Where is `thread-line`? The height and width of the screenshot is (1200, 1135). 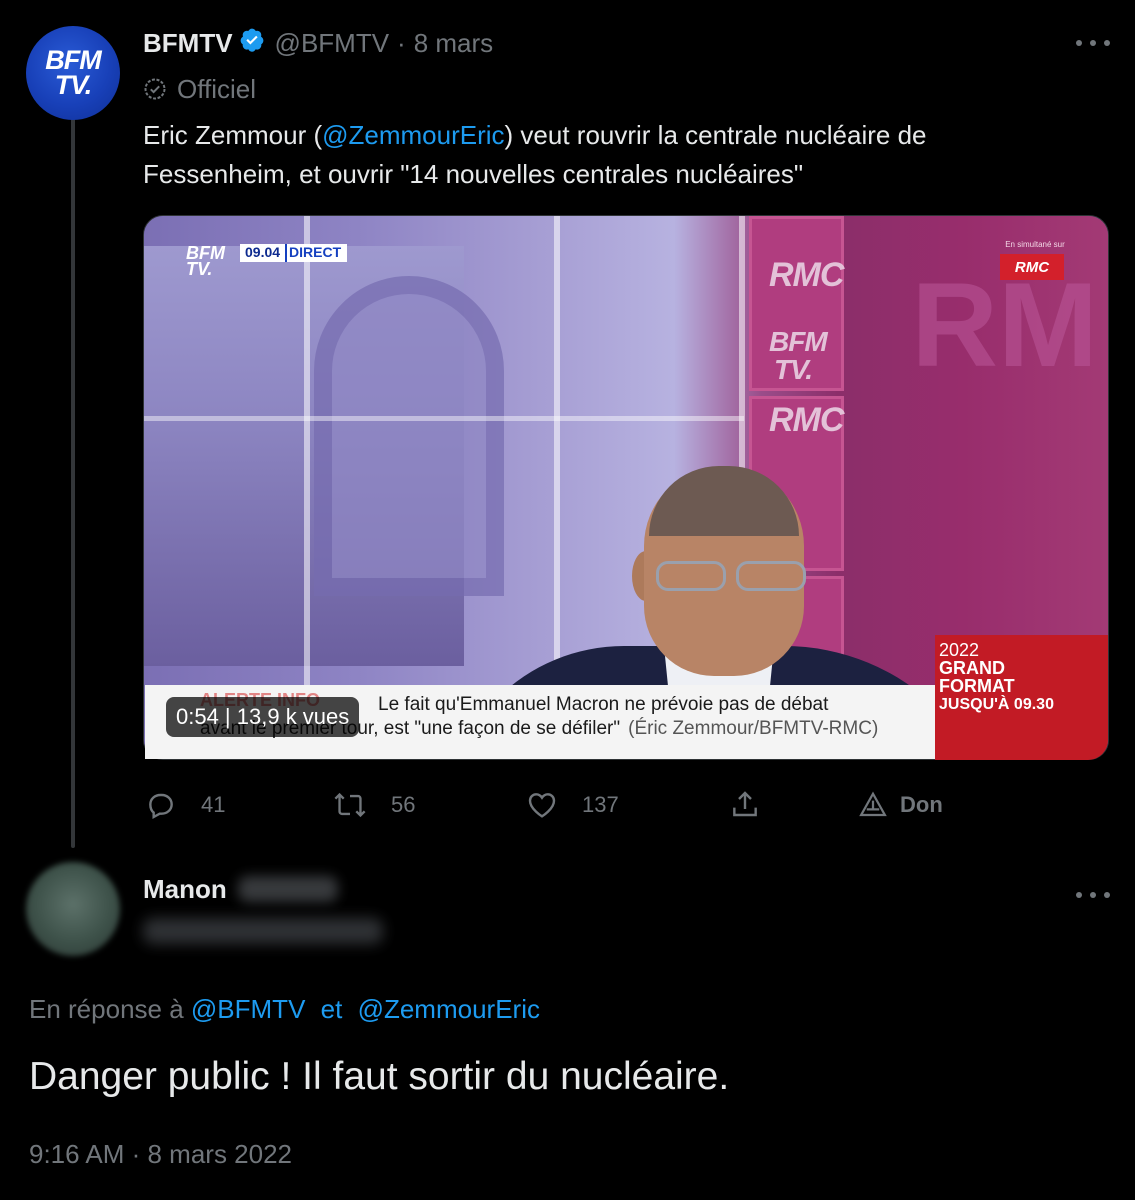 thread-line is located at coordinates (73, 483).